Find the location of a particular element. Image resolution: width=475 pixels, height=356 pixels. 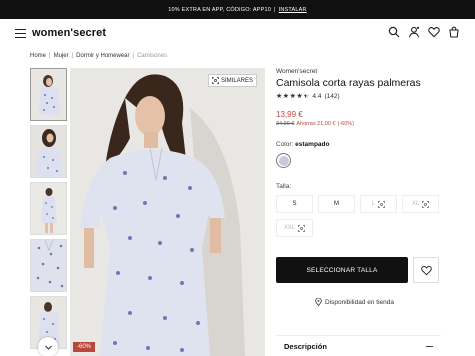

savings-text: Ahorras 21,00 € is located at coordinates (316, 124).